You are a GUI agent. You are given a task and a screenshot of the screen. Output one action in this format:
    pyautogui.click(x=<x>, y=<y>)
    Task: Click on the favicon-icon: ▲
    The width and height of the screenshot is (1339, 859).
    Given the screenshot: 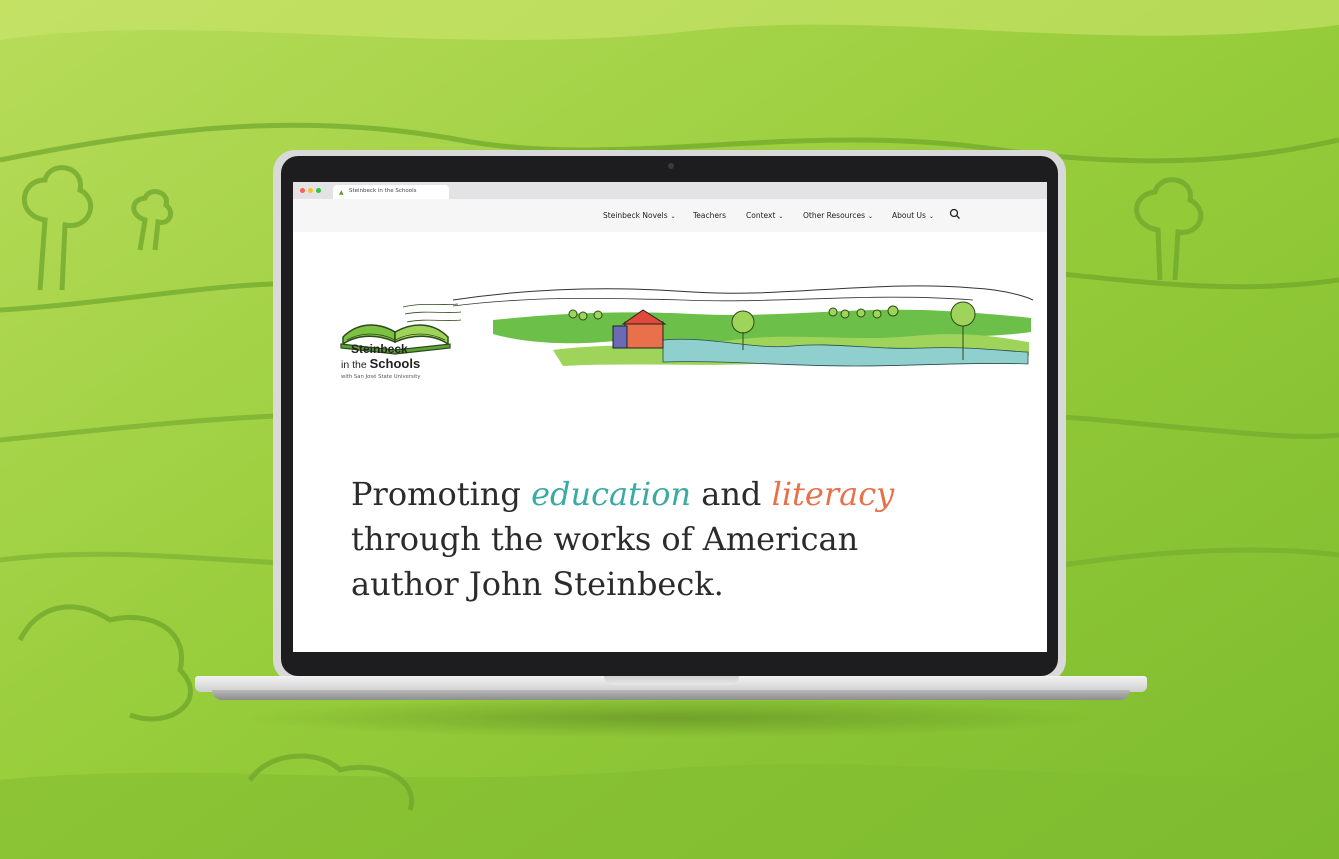 What is the action you would take?
    pyautogui.click(x=341, y=192)
    